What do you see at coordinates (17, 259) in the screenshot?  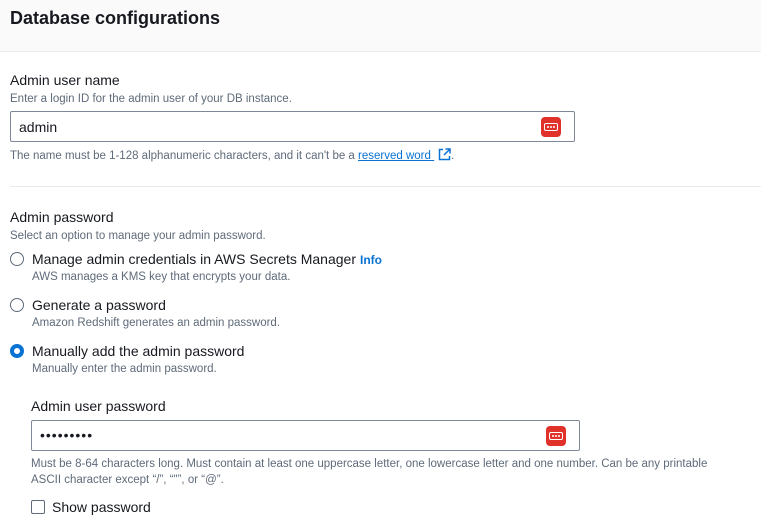 I see `radio-secrets-manager` at bounding box center [17, 259].